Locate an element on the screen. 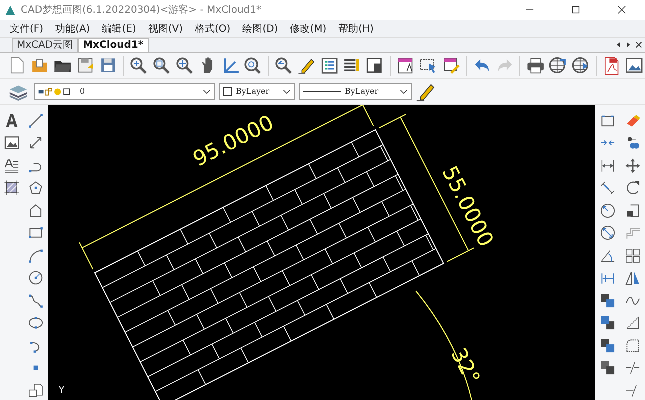  tab: MxCAD云图 is located at coordinates (45, 45).